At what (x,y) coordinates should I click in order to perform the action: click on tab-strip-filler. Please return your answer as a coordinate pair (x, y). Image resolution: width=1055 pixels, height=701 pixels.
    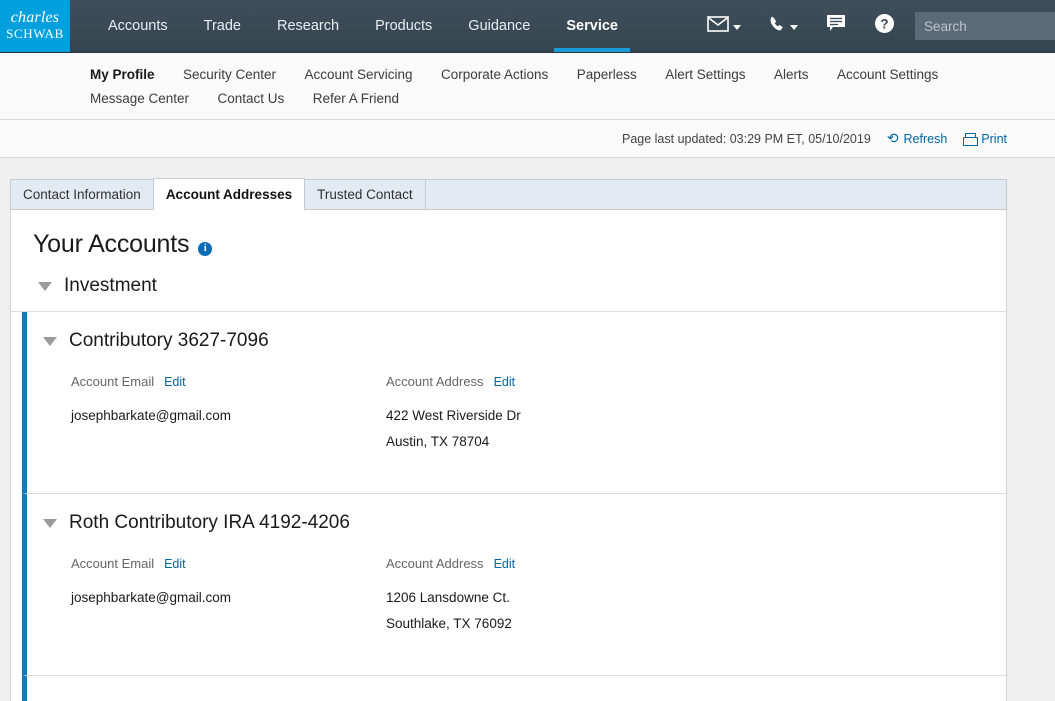
    Looking at the image, I should click on (715, 194).